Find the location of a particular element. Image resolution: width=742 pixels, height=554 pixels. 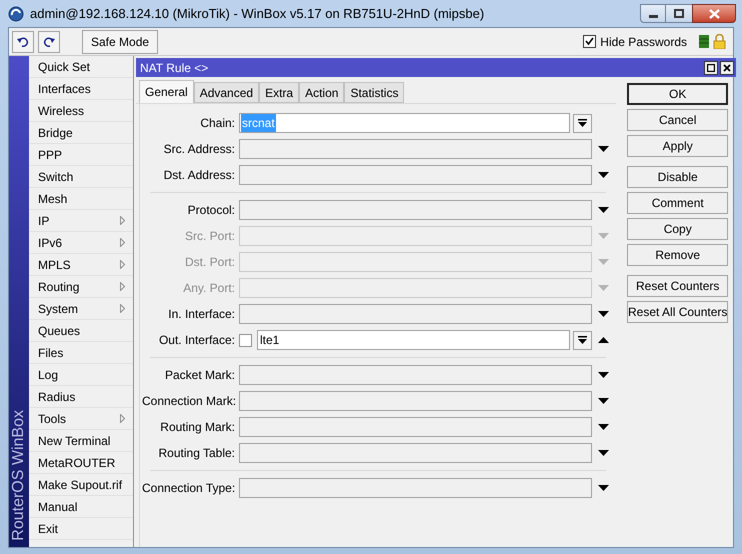

brand-text: RouterOS WinBox is located at coordinates (18, 475).